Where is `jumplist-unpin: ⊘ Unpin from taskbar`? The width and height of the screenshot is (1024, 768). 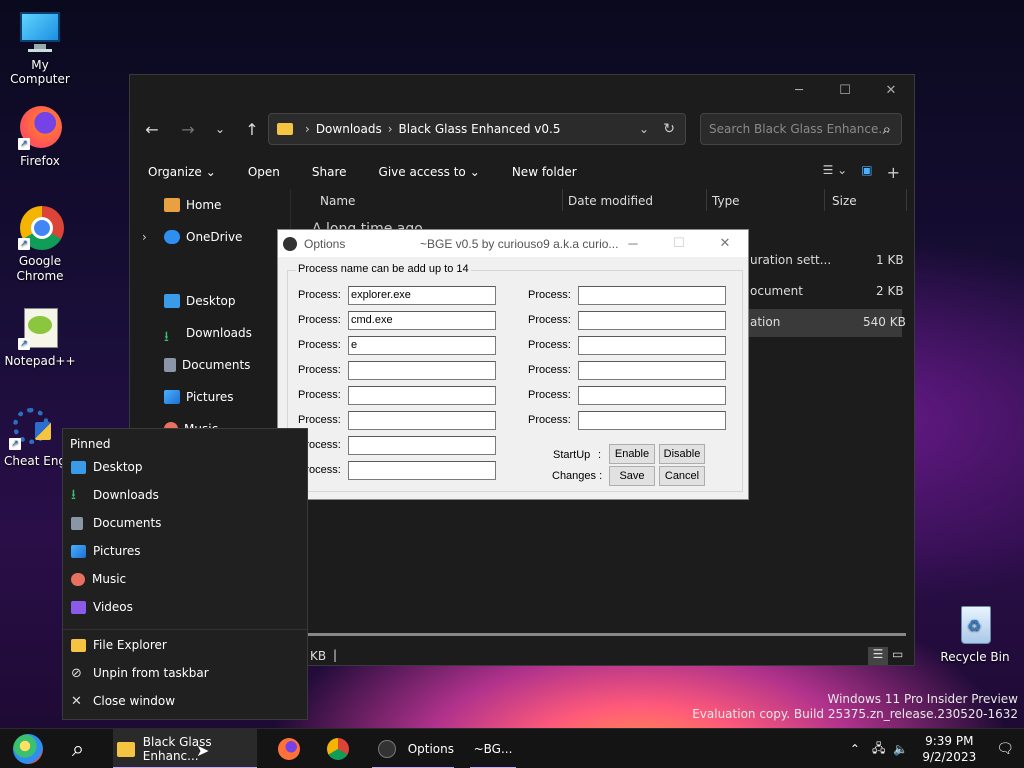 jumplist-unpin: ⊘ Unpin from taskbar is located at coordinates (140, 673).